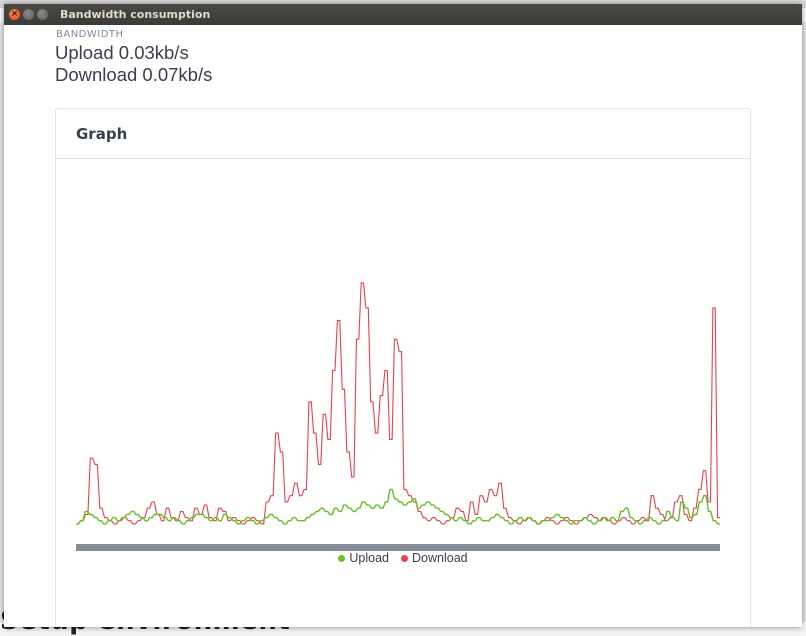 Image resolution: width=806 pixels, height=636 pixels. I want to click on maximize-button, so click(42, 14).